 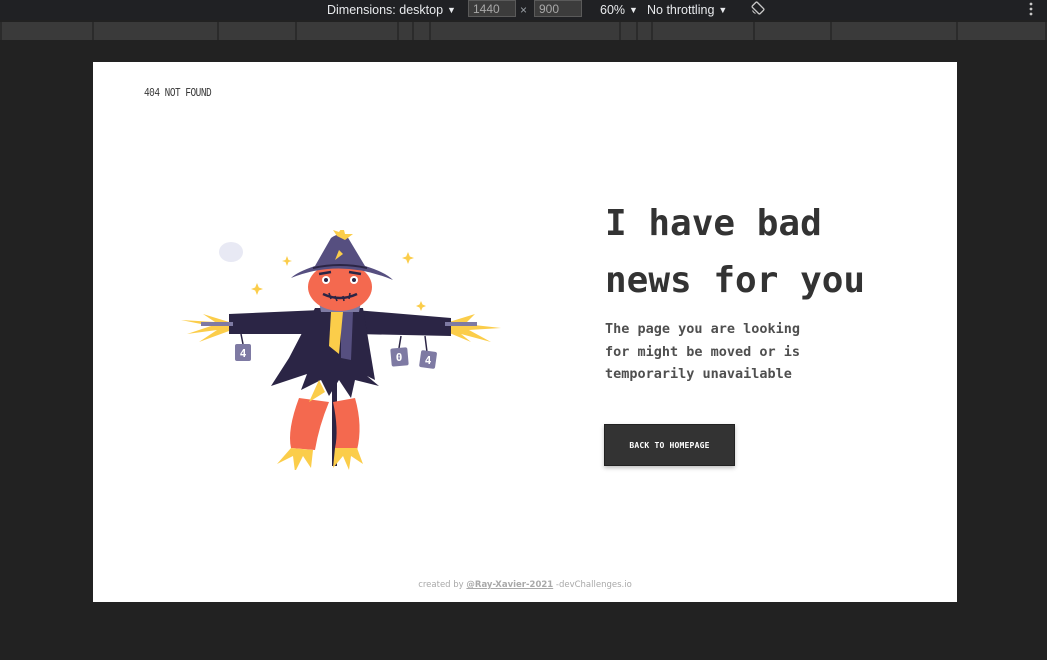 What do you see at coordinates (713, 223) in the screenshot?
I see `headline-line-1: I have bad` at bounding box center [713, 223].